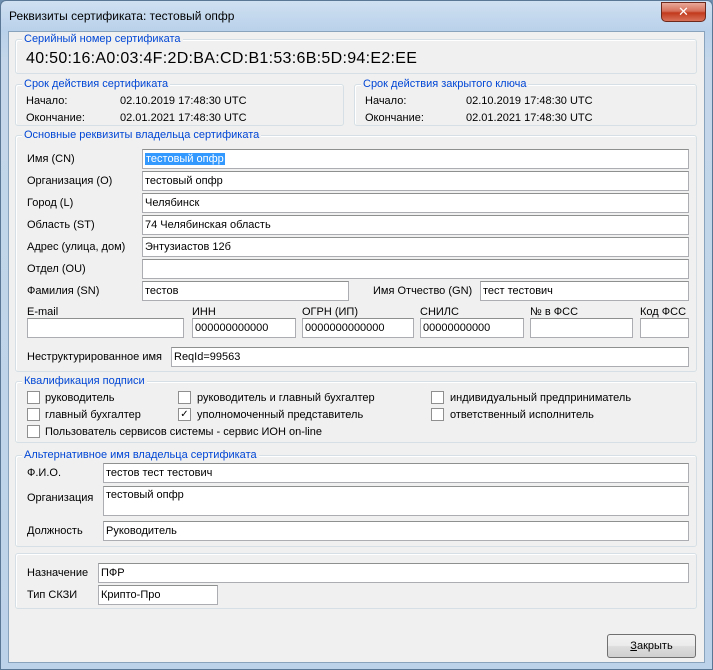 This screenshot has height=670, width=713. What do you see at coordinates (358, 328) in the screenshot?
I see `ogrn-field: 0000000000000` at bounding box center [358, 328].